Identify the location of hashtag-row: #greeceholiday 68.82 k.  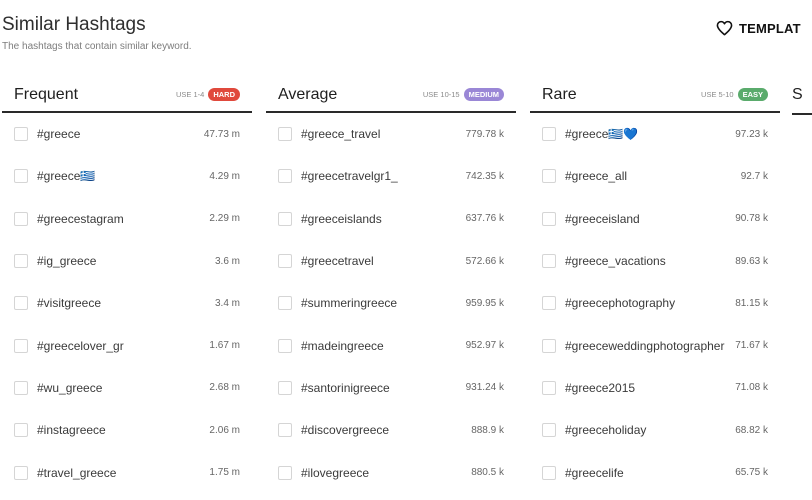
(655, 430).